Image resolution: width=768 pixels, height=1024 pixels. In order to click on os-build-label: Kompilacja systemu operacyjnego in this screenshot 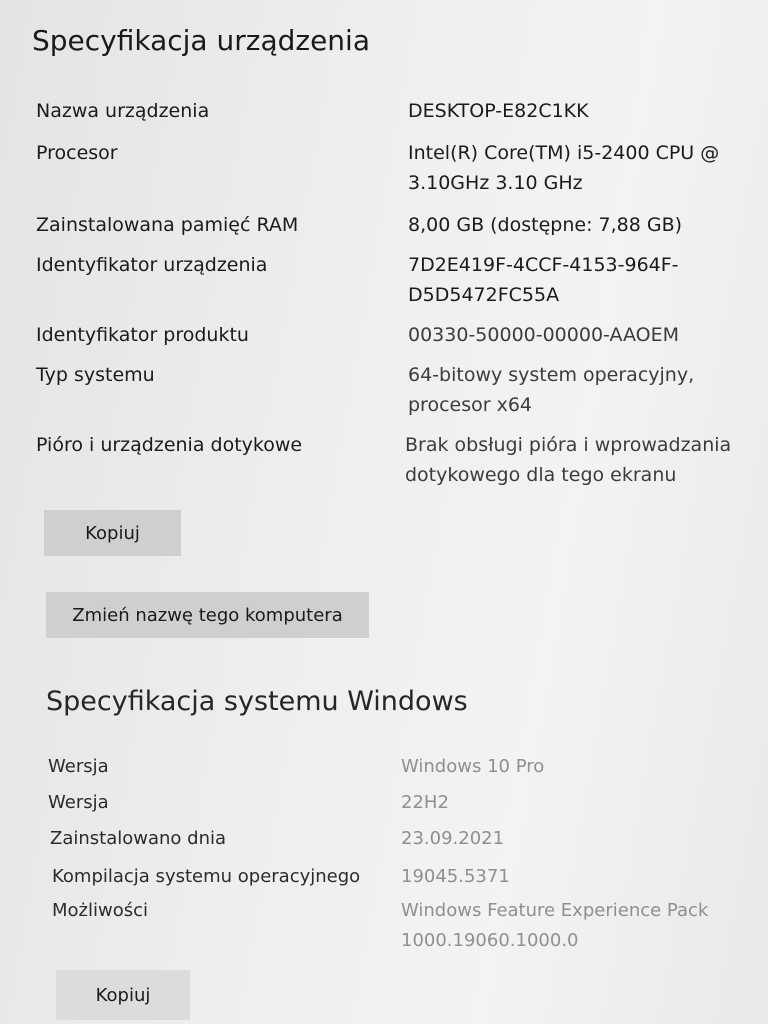, I will do `click(206, 876)`.